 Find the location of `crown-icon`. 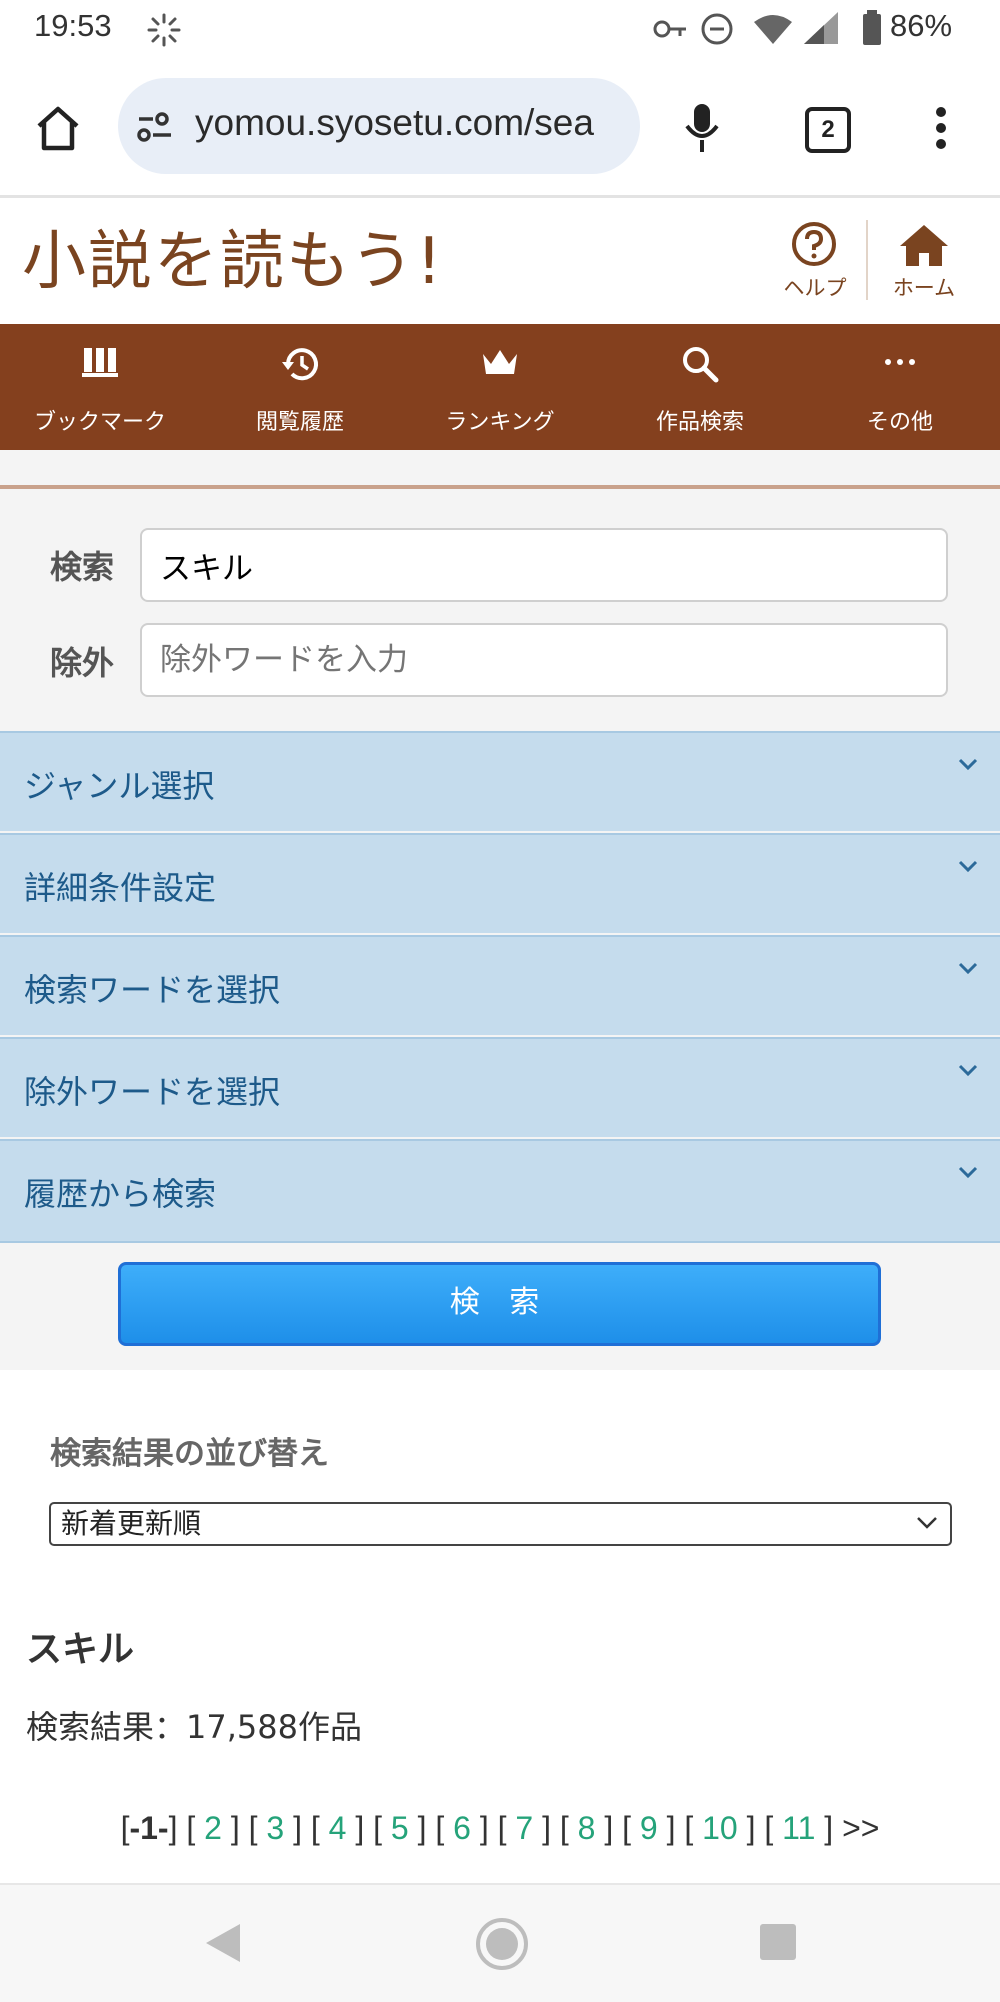

crown-icon is located at coordinates (500, 362).